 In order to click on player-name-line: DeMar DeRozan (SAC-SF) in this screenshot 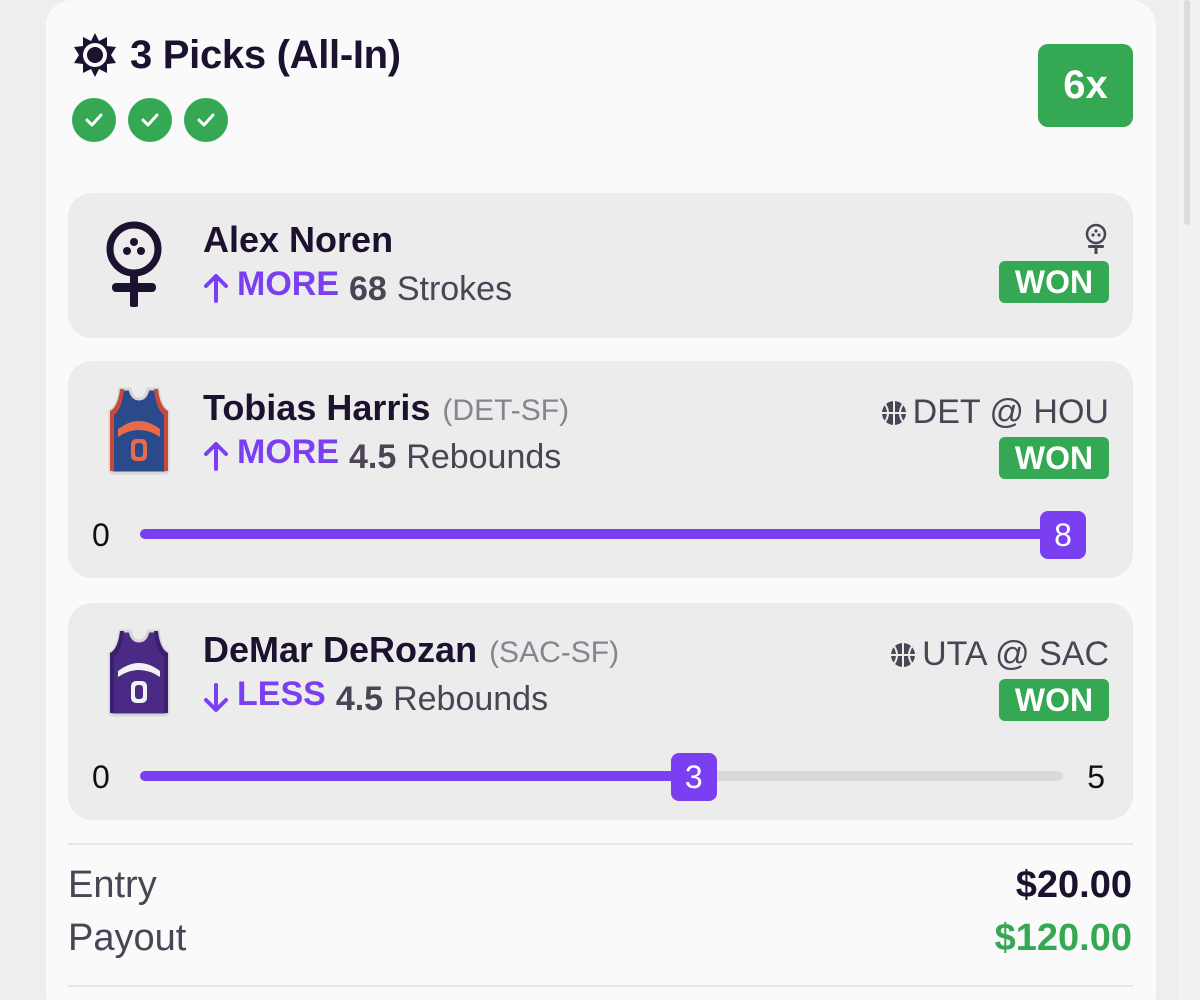, I will do `click(411, 650)`.